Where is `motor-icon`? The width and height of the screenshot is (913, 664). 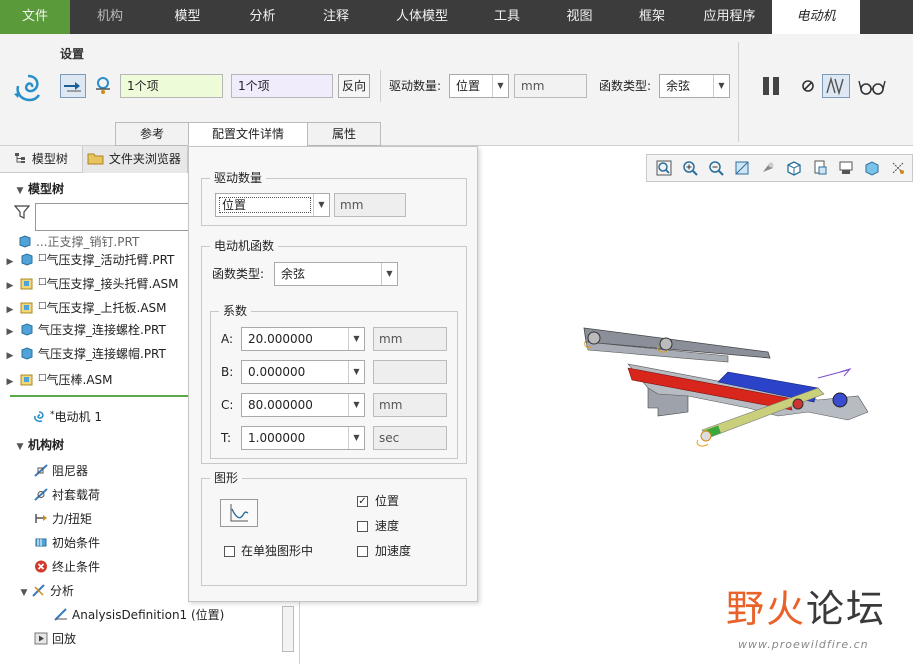
motor-icon is located at coordinates (27, 88).